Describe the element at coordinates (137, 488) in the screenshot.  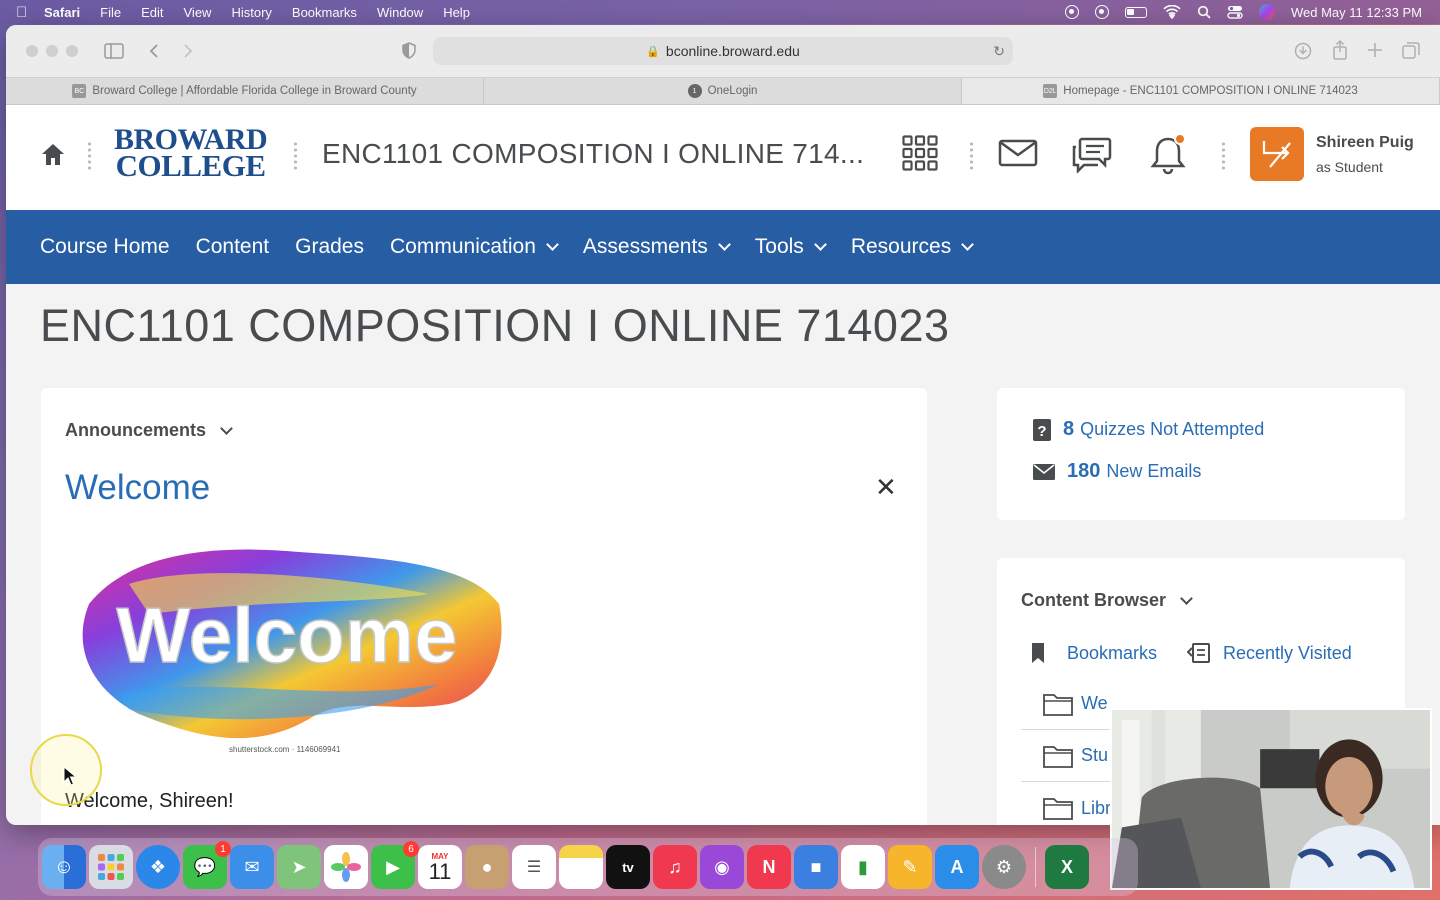
I see `announcement-title: Welcome` at that location.